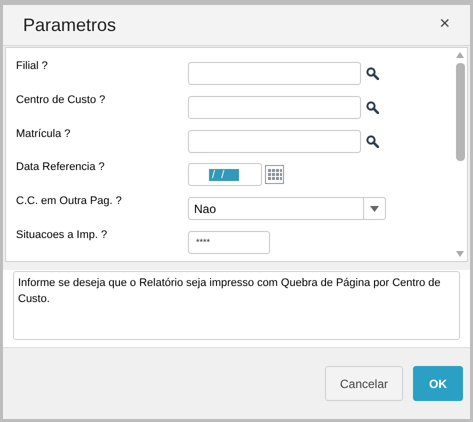  What do you see at coordinates (274, 174) in the screenshot?
I see `calendar-icon` at bounding box center [274, 174].